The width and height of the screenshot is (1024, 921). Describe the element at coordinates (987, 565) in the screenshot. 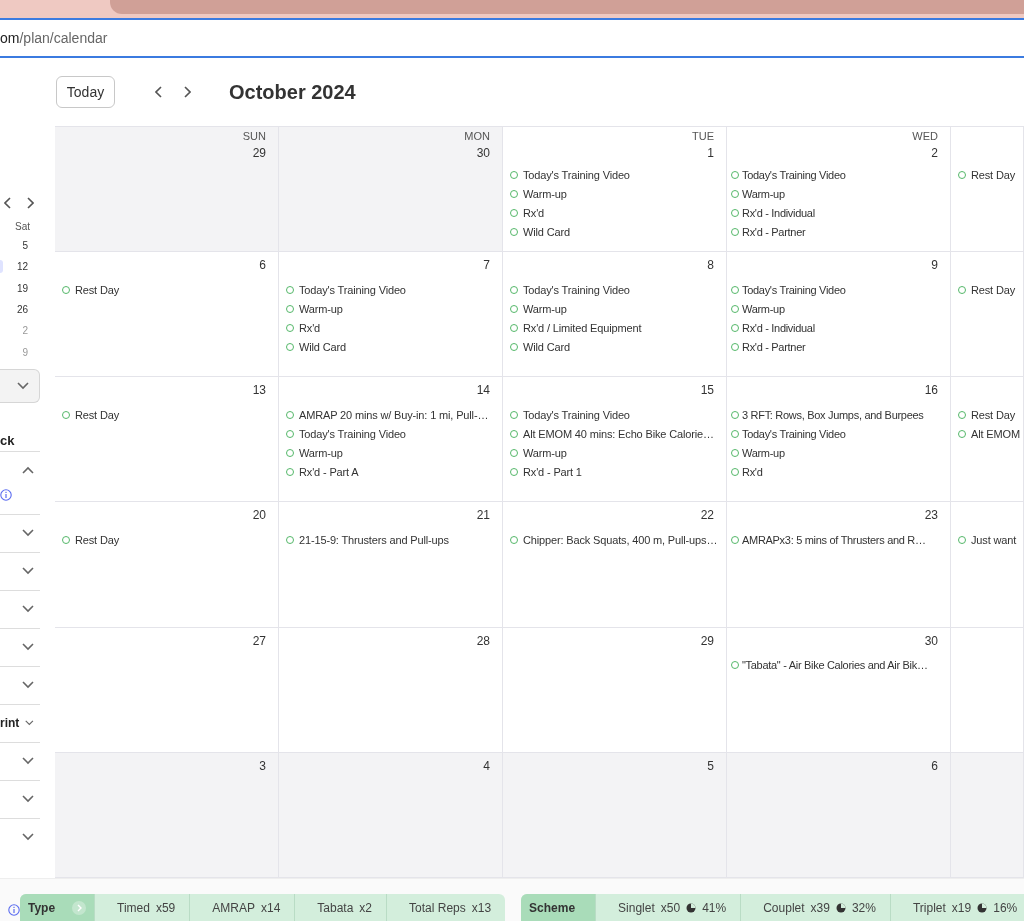

I see `day-cell: Just want` at that location.